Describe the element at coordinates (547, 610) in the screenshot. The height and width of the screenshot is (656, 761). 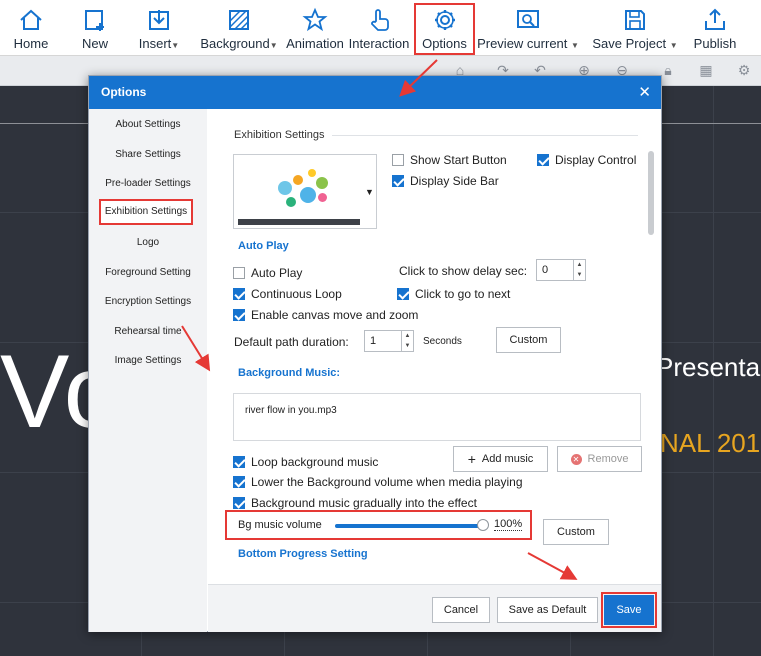
I see `save-as-default-button: Save as Default` at that location.